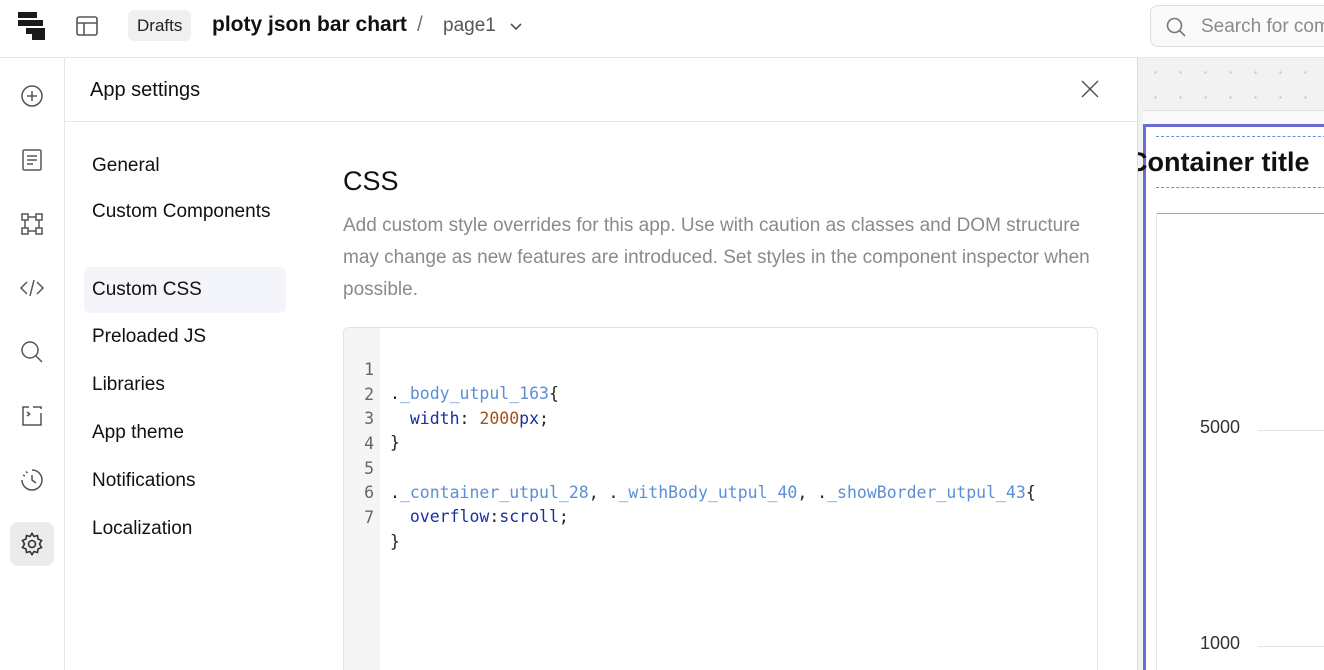 The width and height of the screenshot is (1324, 670). I want to click on container-header: Container title, so click(1231, 162).